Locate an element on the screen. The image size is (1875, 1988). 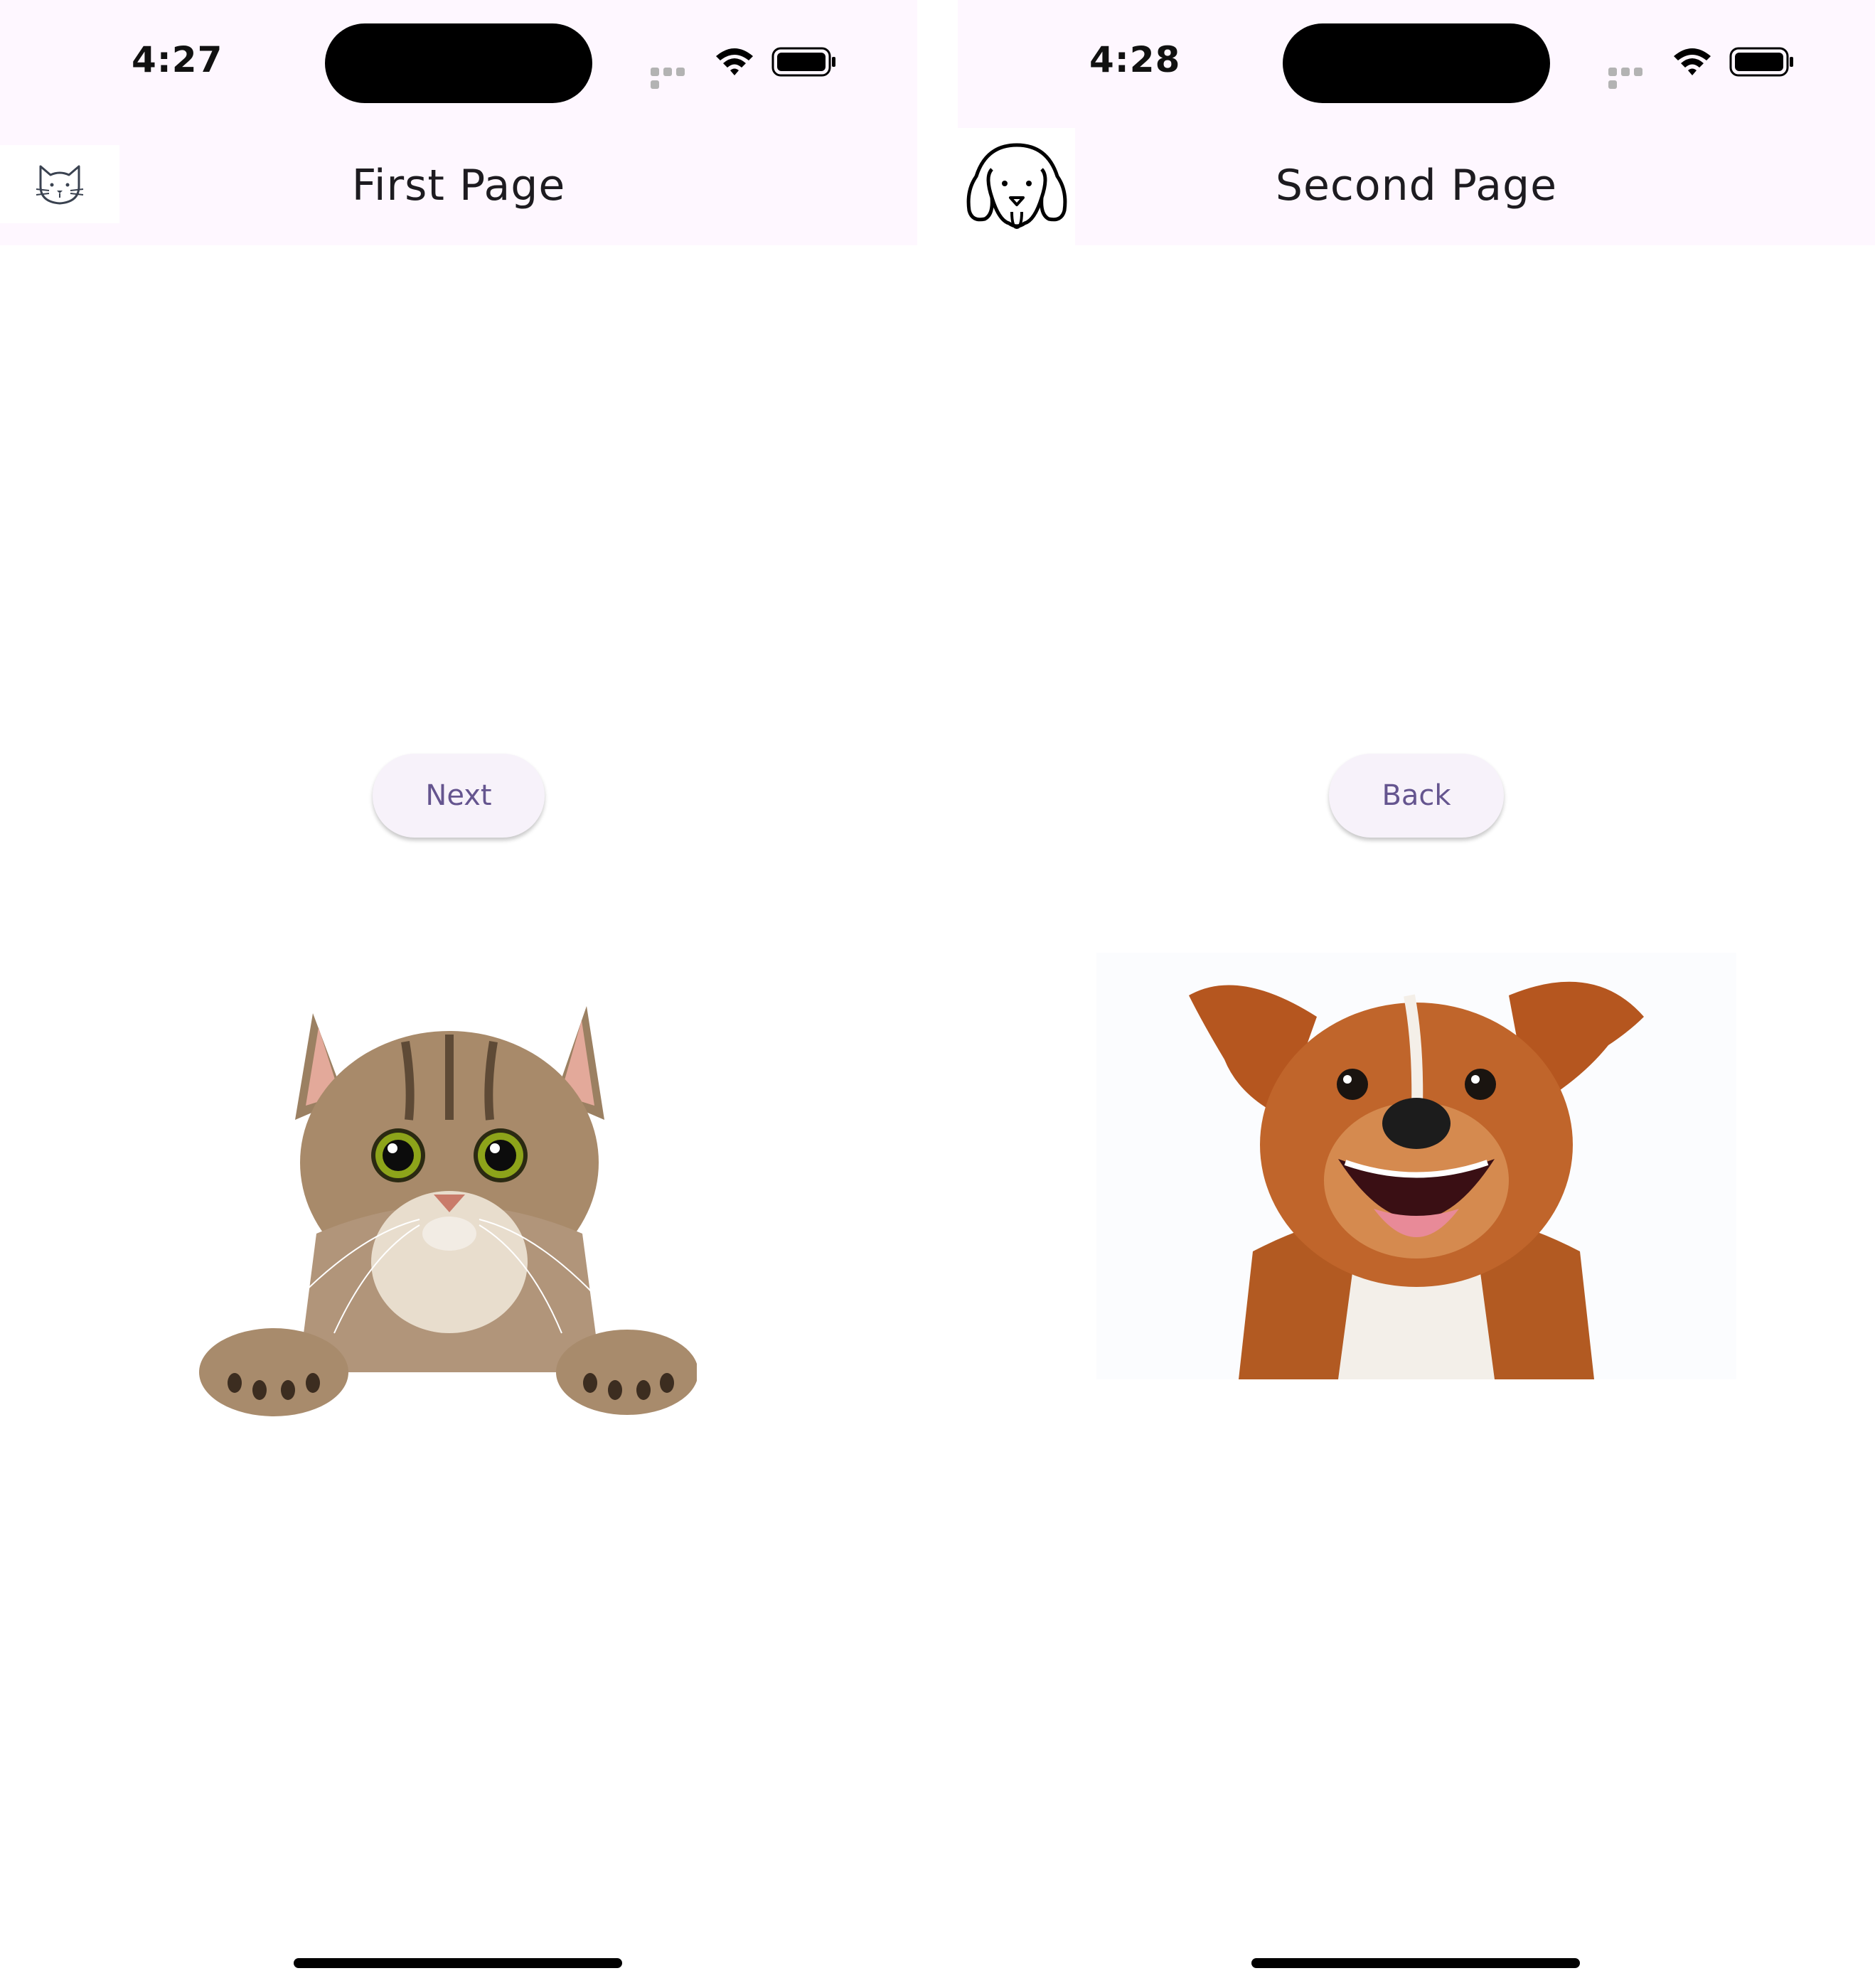
page-title: Second Page is located at coordinates (1416, 185).